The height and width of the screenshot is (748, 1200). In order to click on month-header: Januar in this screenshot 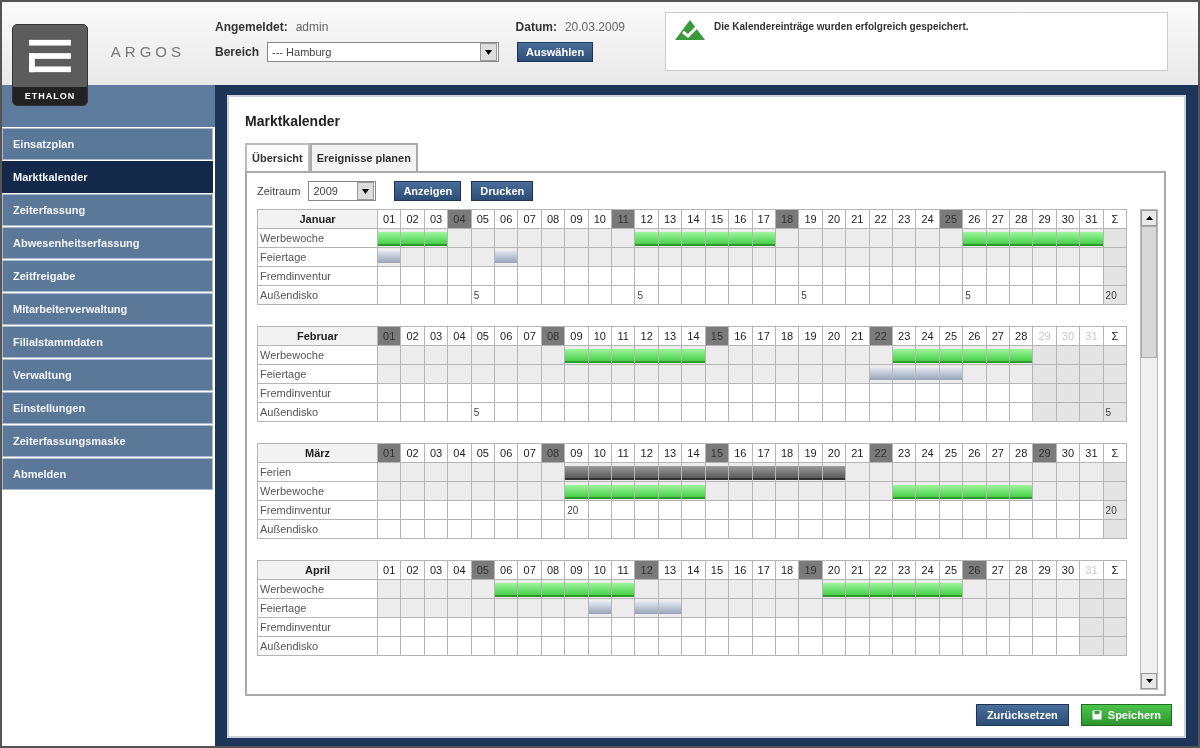, I will do `click(317, 219)`.